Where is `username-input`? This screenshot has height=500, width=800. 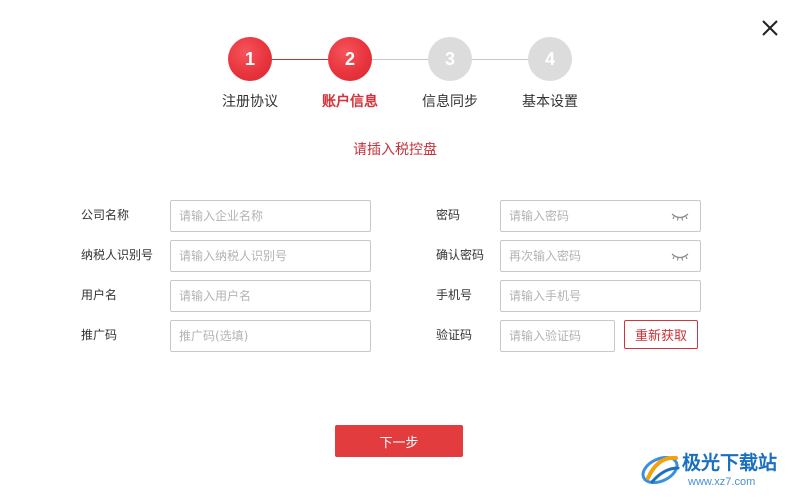
username-input is located at coordinates (270, 296).